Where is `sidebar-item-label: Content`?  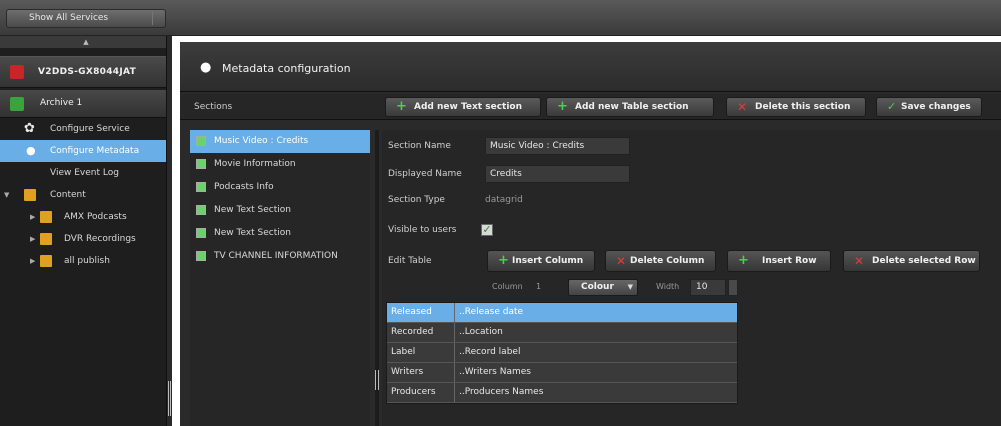 sidebar-item-label: Content is located at coordinates (68, 195).